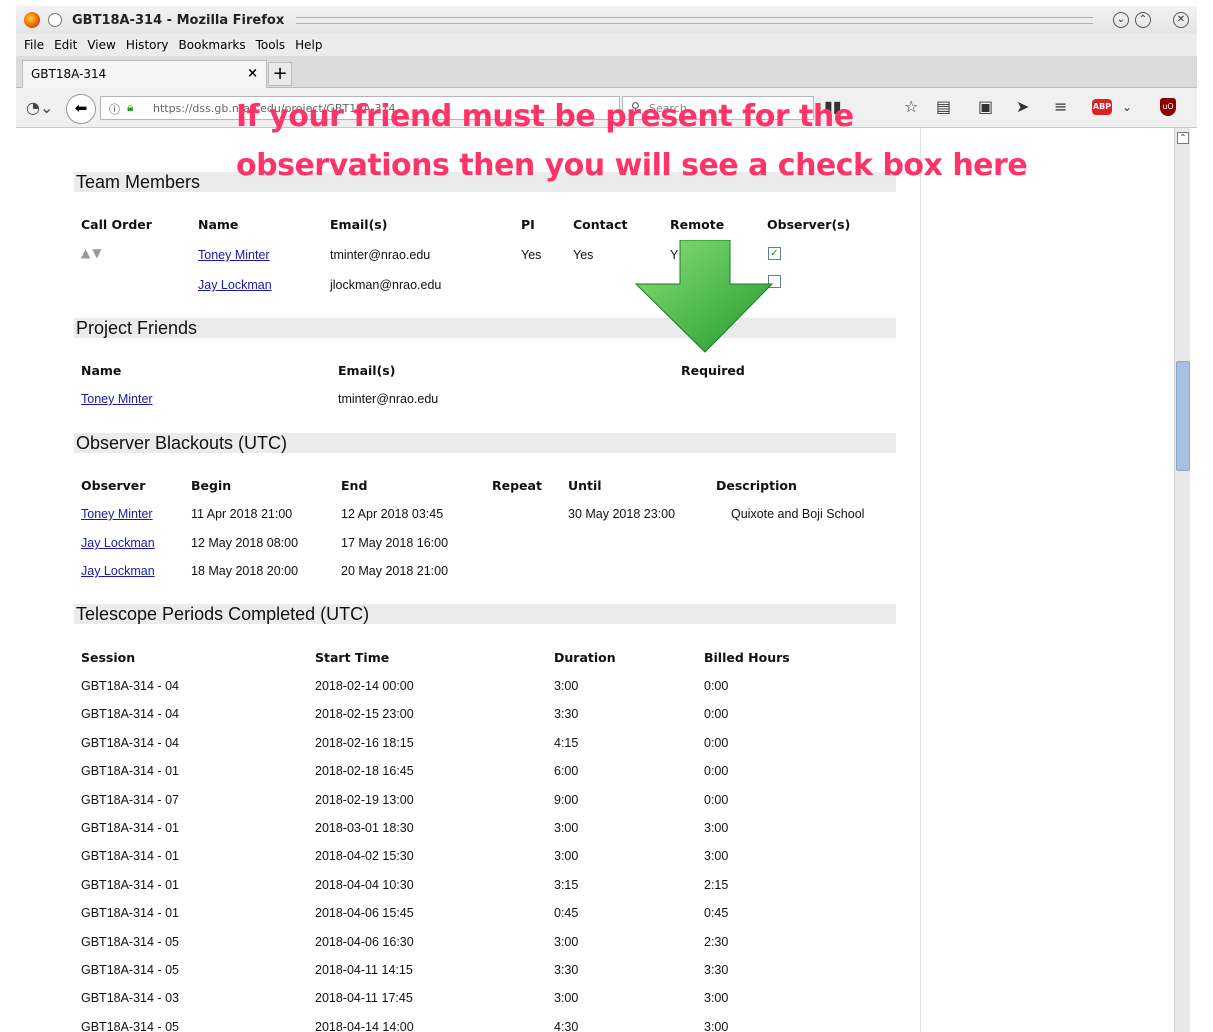 The image size is (1213, 1032). Describe the element at coordinates (1183, 138) in the screenshot. I see `scroll-up-icon: ⌃` at that location.